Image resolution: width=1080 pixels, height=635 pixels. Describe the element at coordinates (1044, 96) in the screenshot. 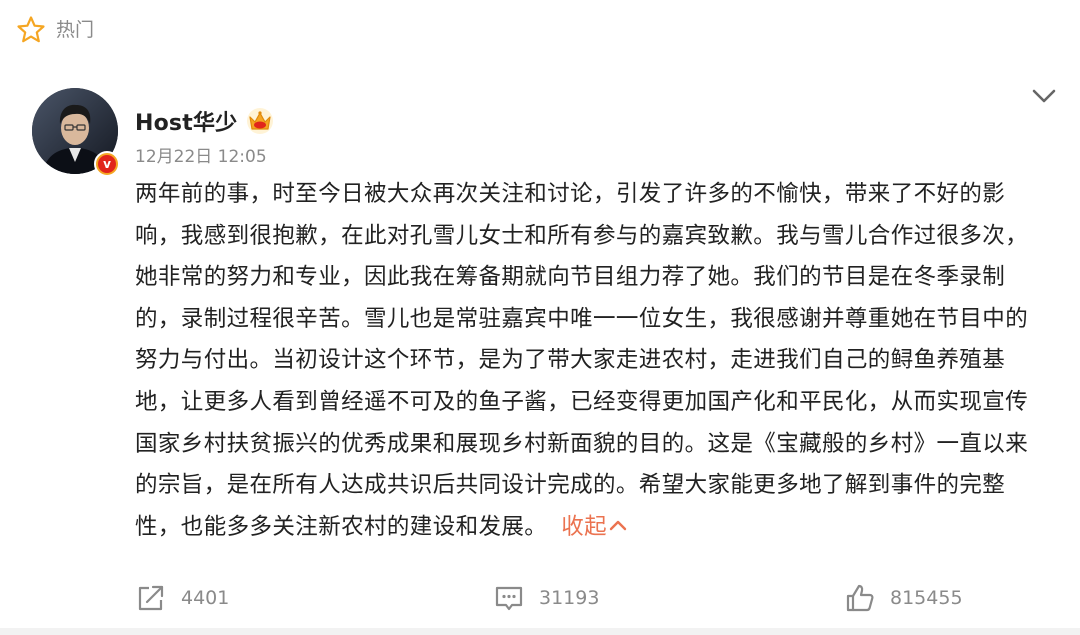

I see `chevron-down-icon` at that location.